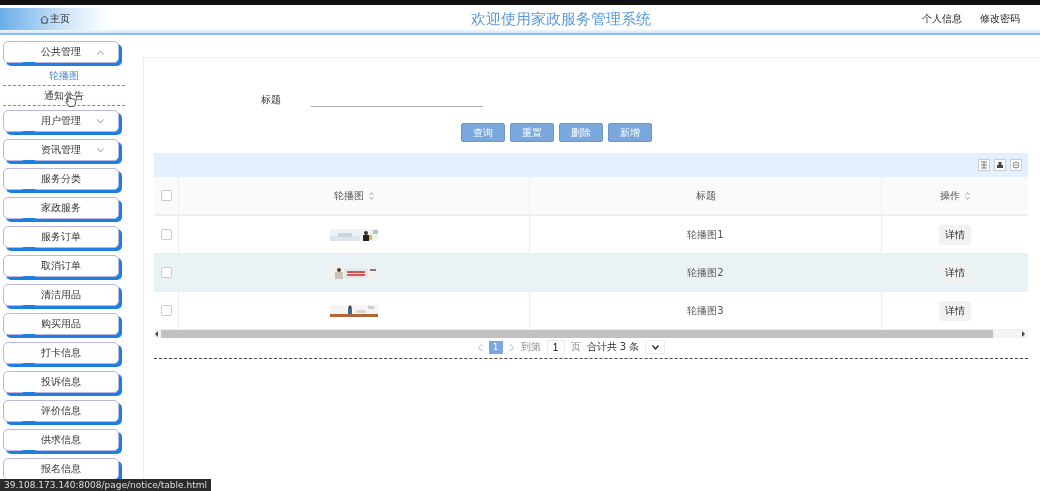 The image size is (1040, 491). What do you see at coordinates (61, 179) in the screenshot?
I see `menu-item: 服务分类` at bounding box center [61, 179].